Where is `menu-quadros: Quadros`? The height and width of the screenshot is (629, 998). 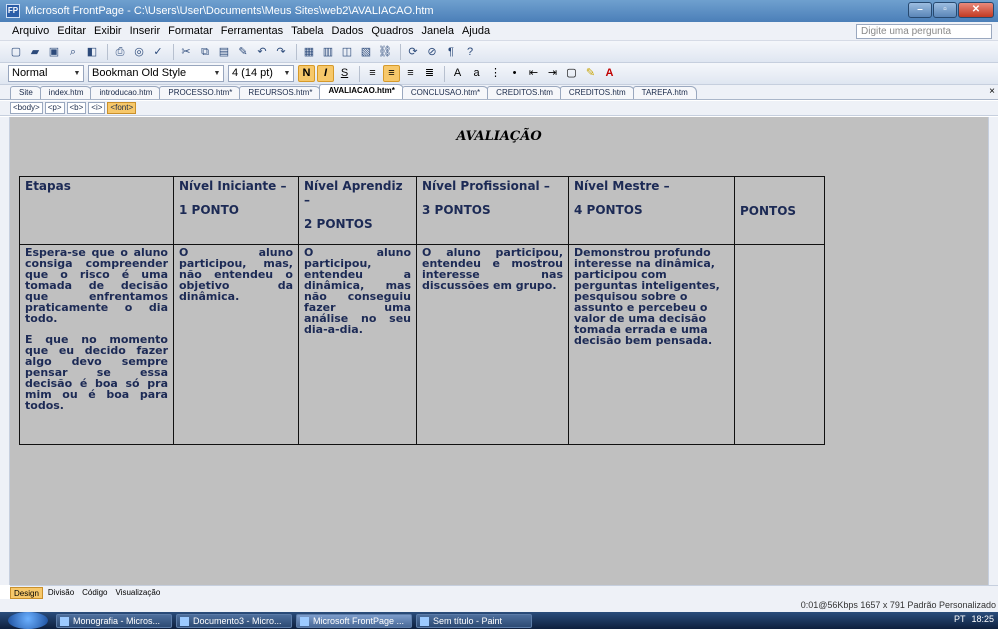 menu-quadros: Quadros is located at coordinates (392, 31).